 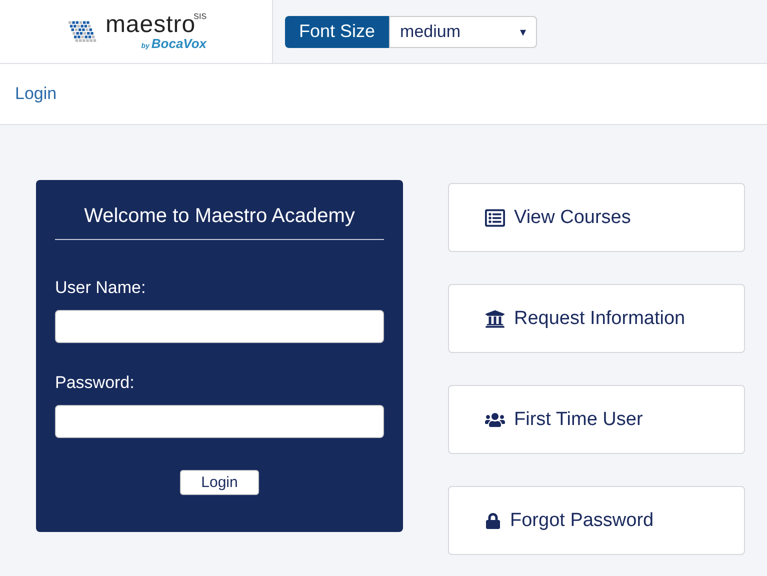 I want to click on bank-icon, so click(x=495, y=318).